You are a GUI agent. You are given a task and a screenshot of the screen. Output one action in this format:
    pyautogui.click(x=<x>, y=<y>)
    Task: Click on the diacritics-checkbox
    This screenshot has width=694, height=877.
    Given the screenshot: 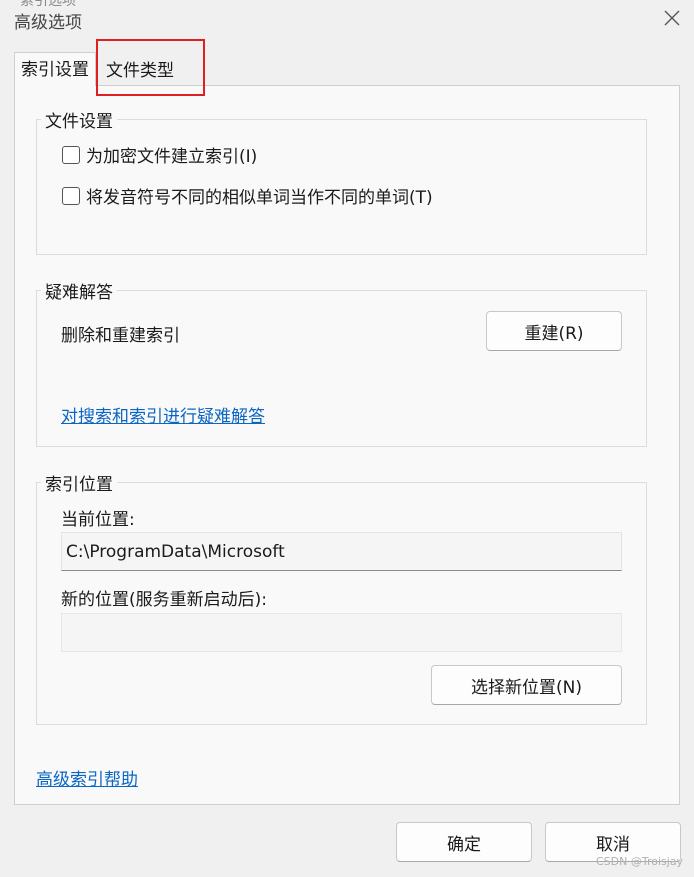 What is the action you would take?
    pyautogui.click(x=71, y=196)
    